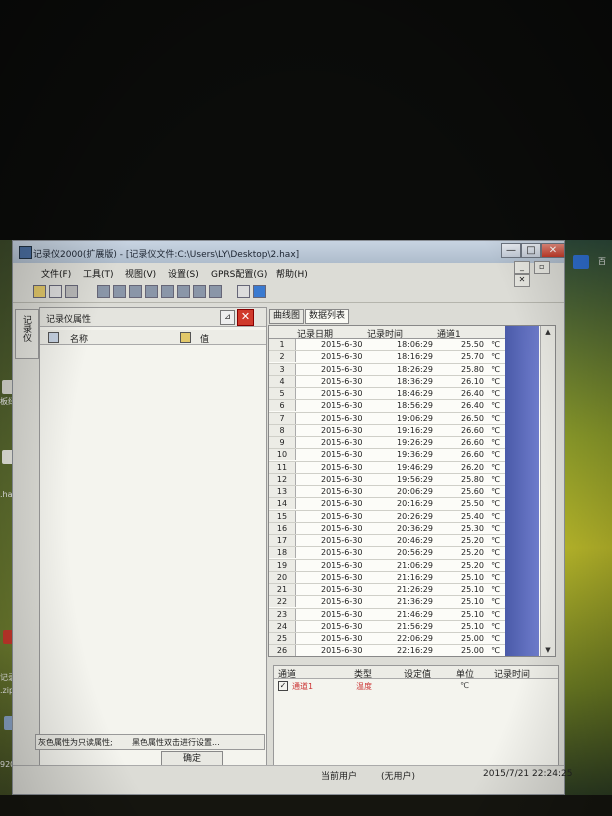 This screenshot has width=612, height=816. What do you see at coordinates (387, 430) in the screenshot?
I see `table-row: 8 2015-6-30 19:16:29 26.60 ℃` at bounding box center [387, 430].